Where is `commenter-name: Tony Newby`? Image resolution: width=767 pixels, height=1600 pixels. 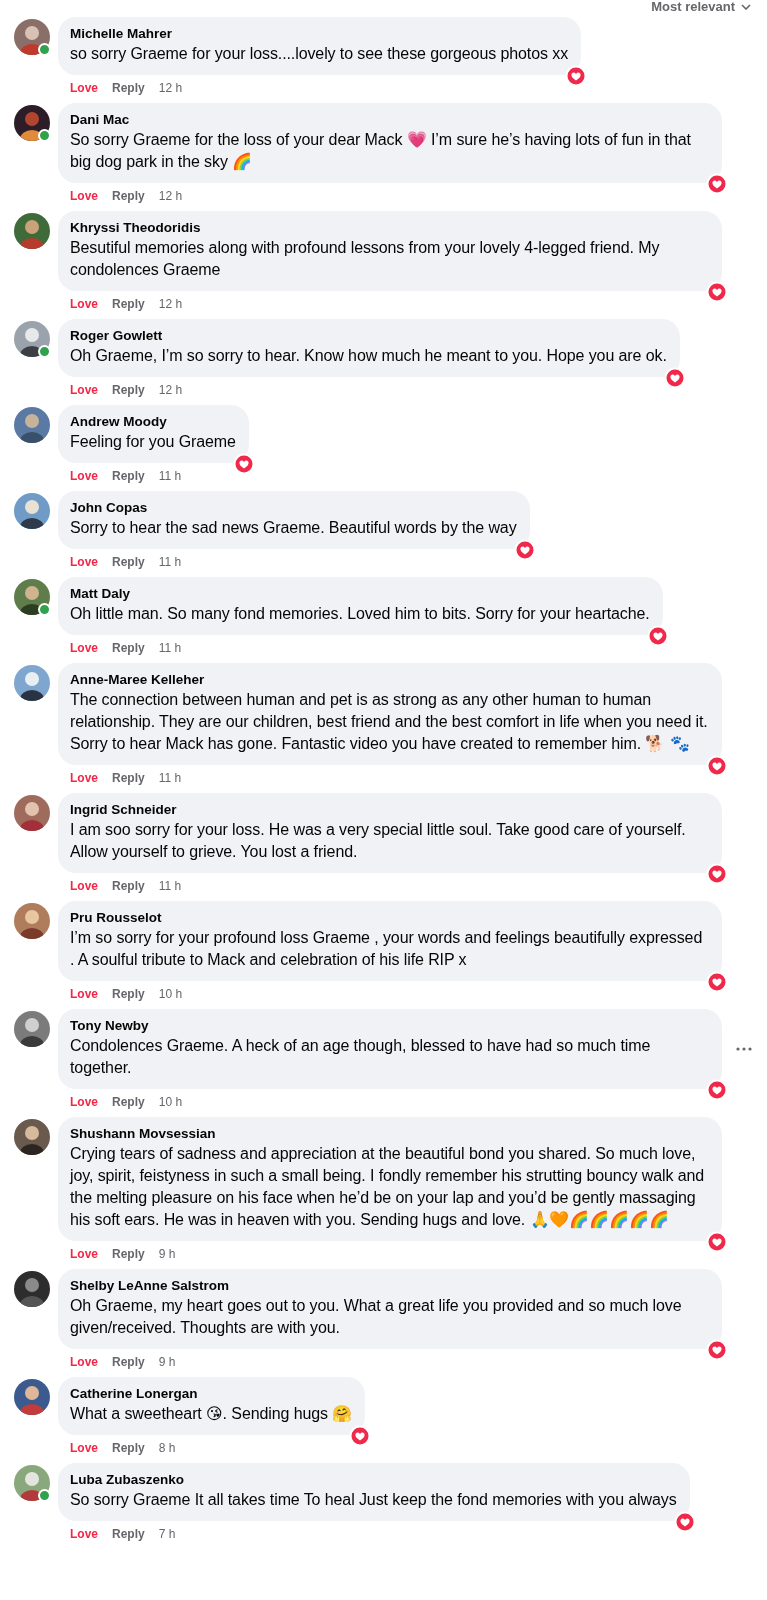 commenter-name: Tony Newby is located at coordinates (389, 1026).